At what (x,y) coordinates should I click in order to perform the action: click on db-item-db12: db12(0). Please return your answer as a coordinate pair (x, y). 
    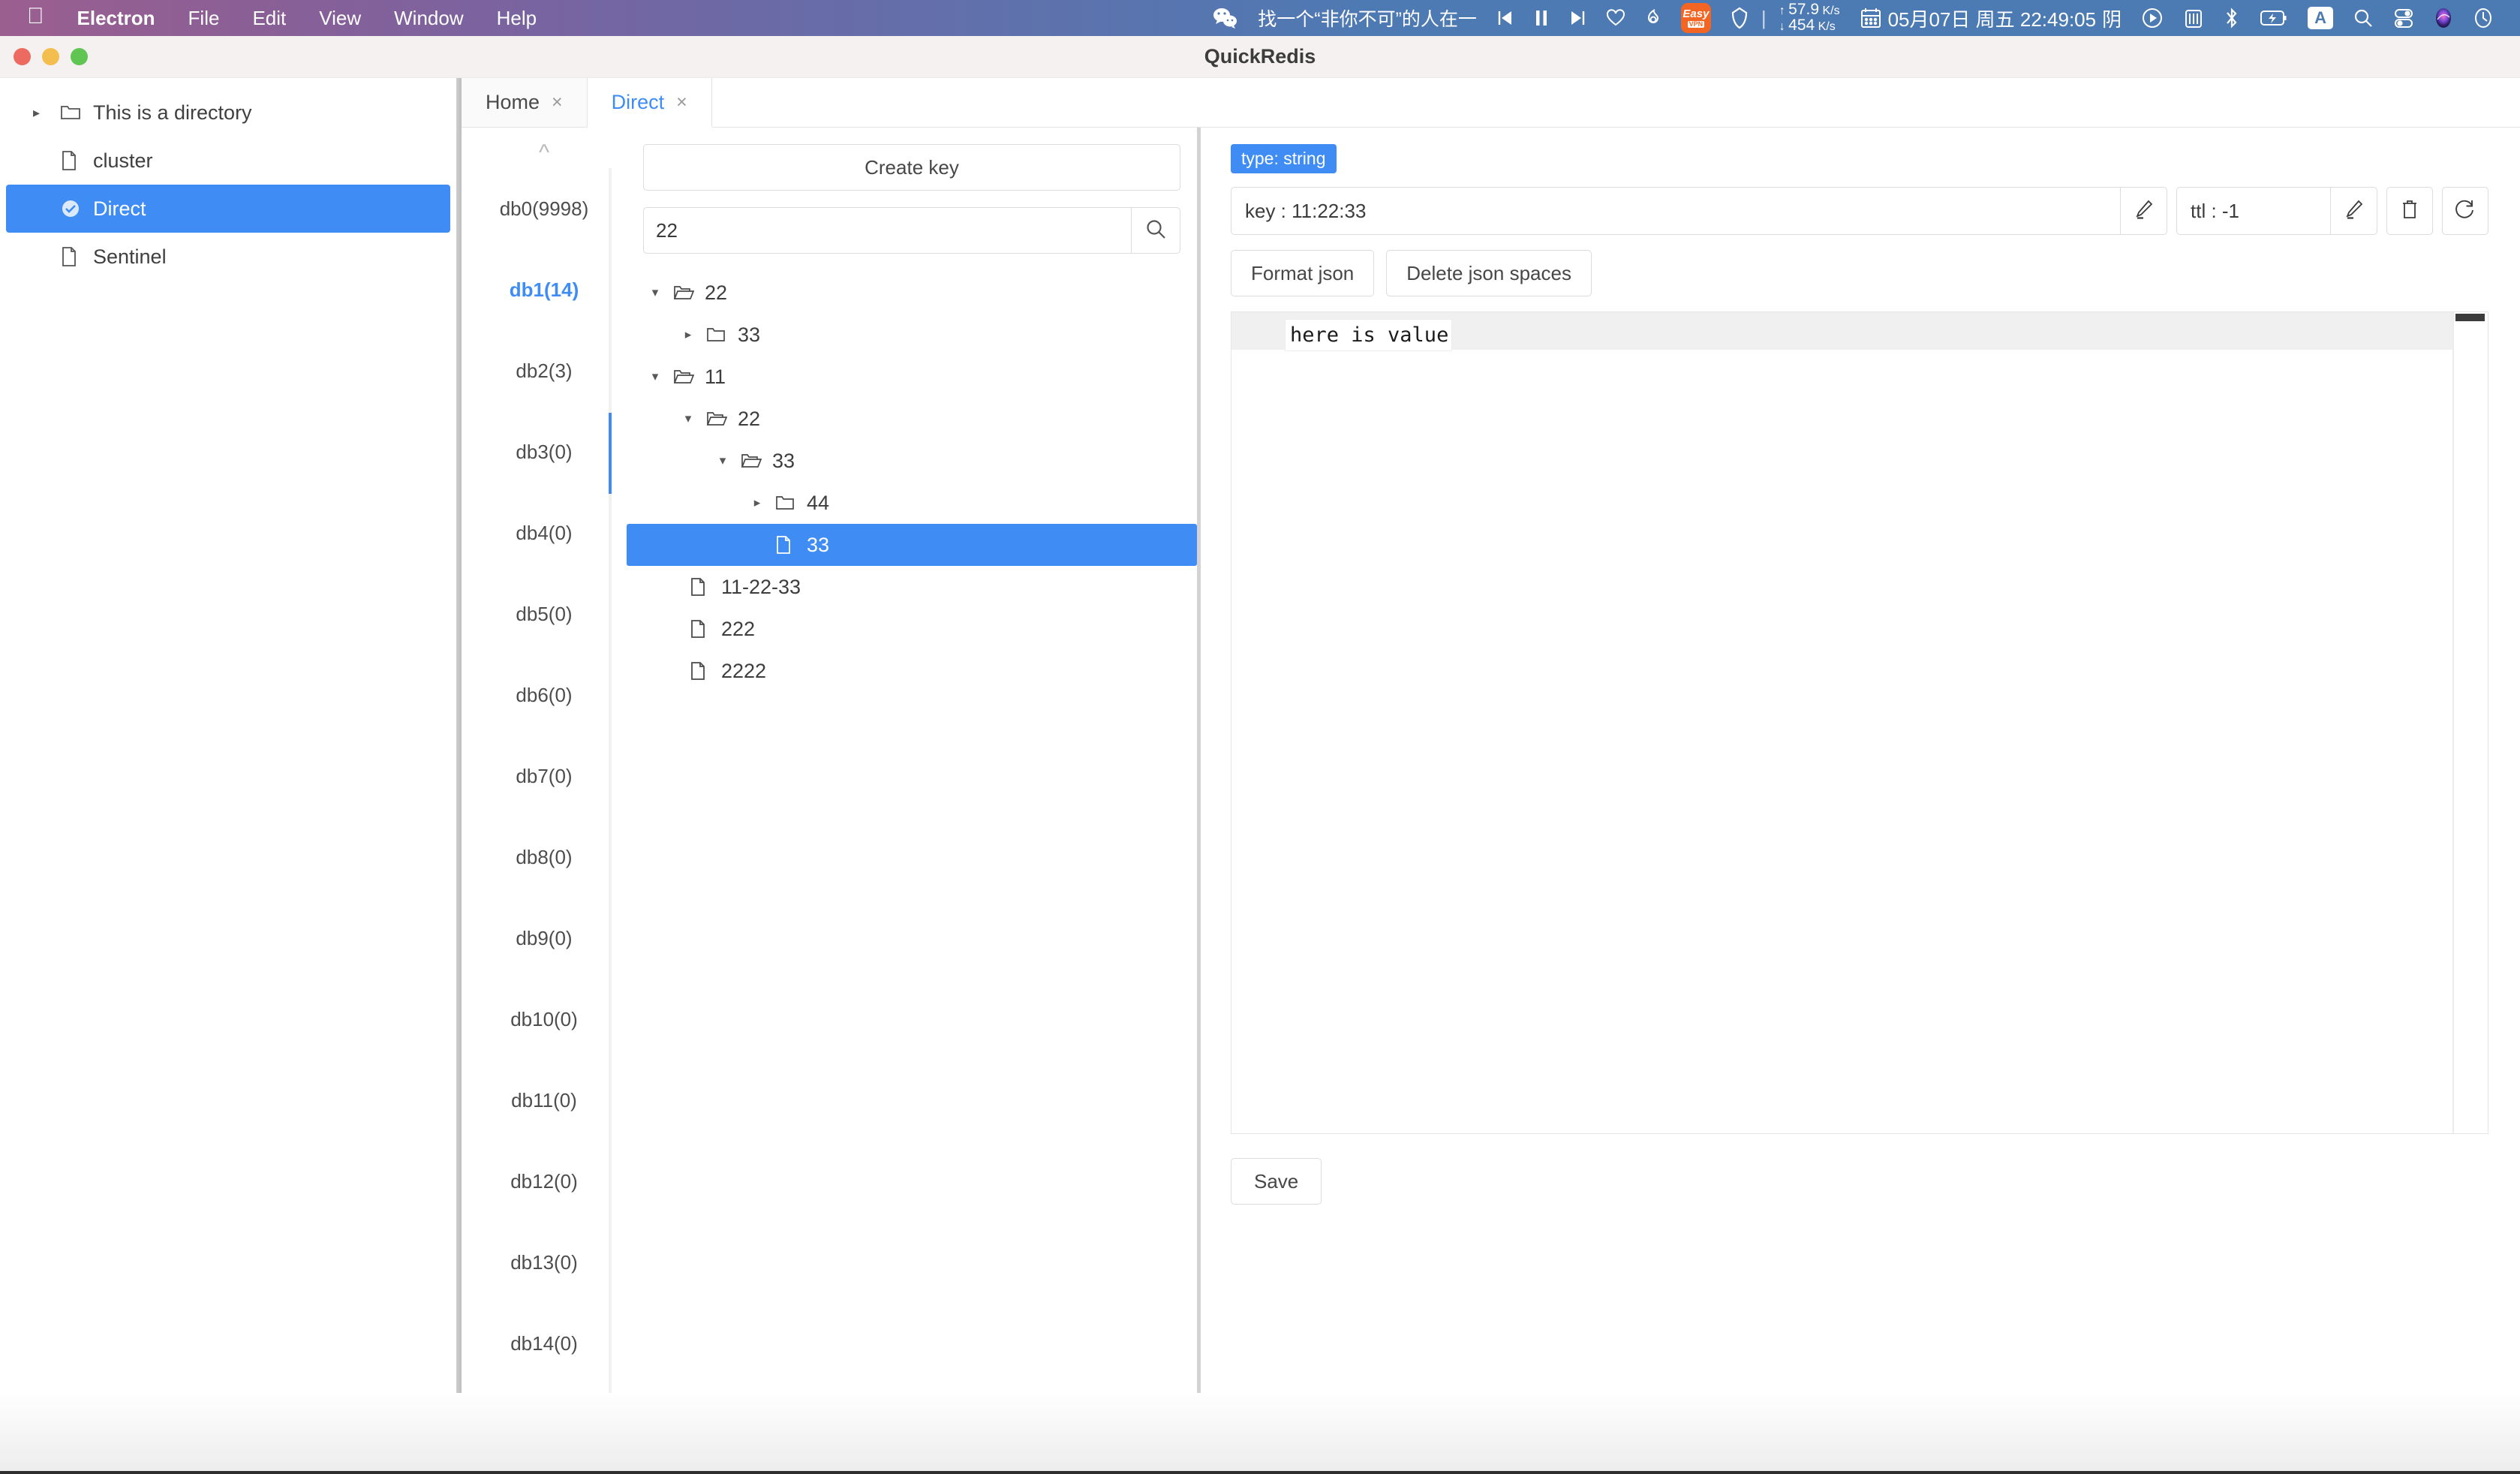
    Looking at the image, I should click on (544, 1181).